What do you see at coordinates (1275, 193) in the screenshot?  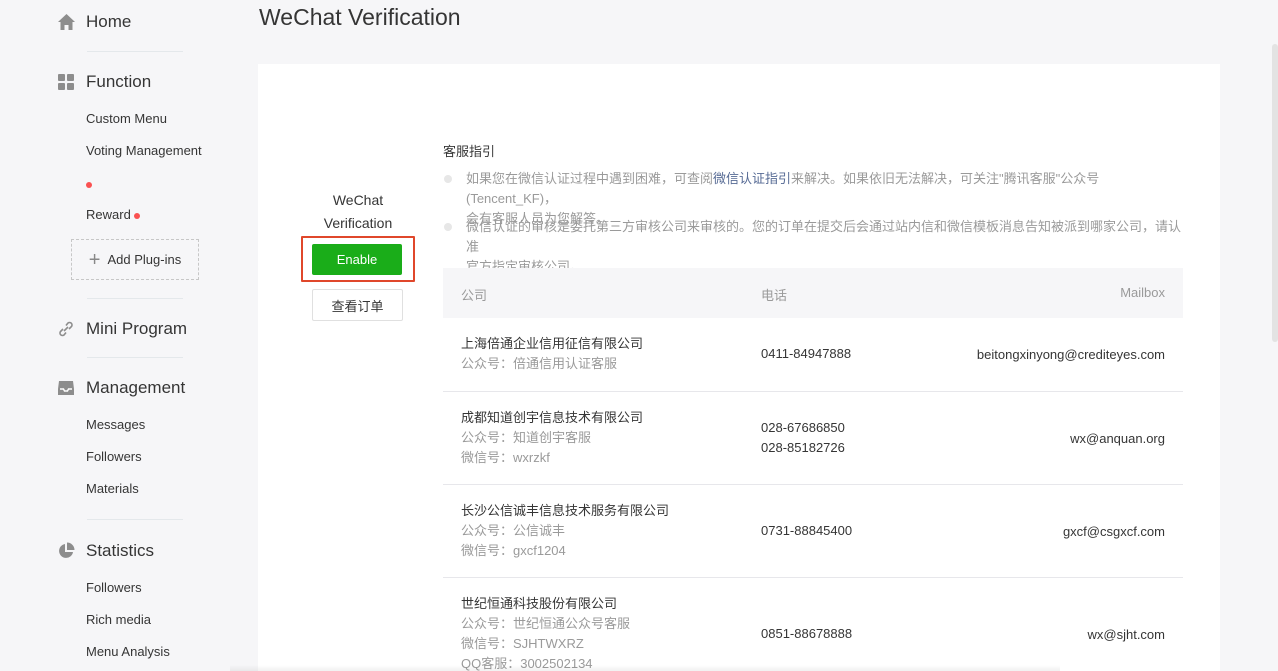 I see `page-scrollbar` at bounding box center [1275, 193].